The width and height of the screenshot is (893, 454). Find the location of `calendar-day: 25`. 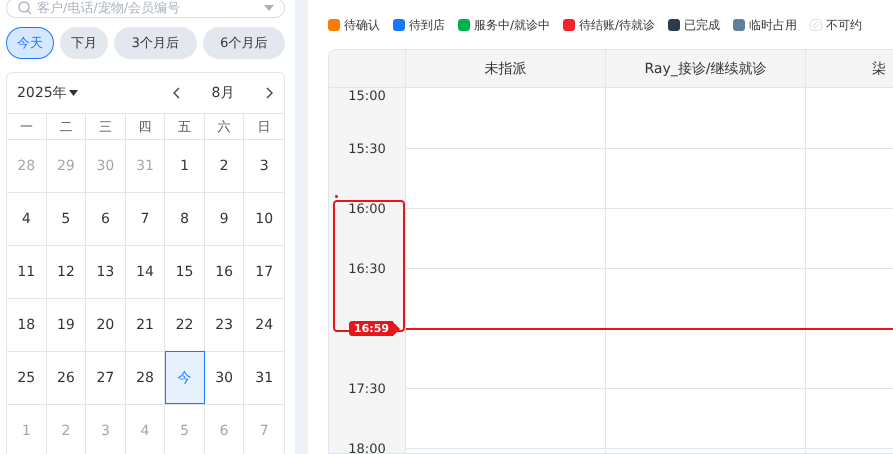

calendar-day: 25 is located at coordinates (27, 377).